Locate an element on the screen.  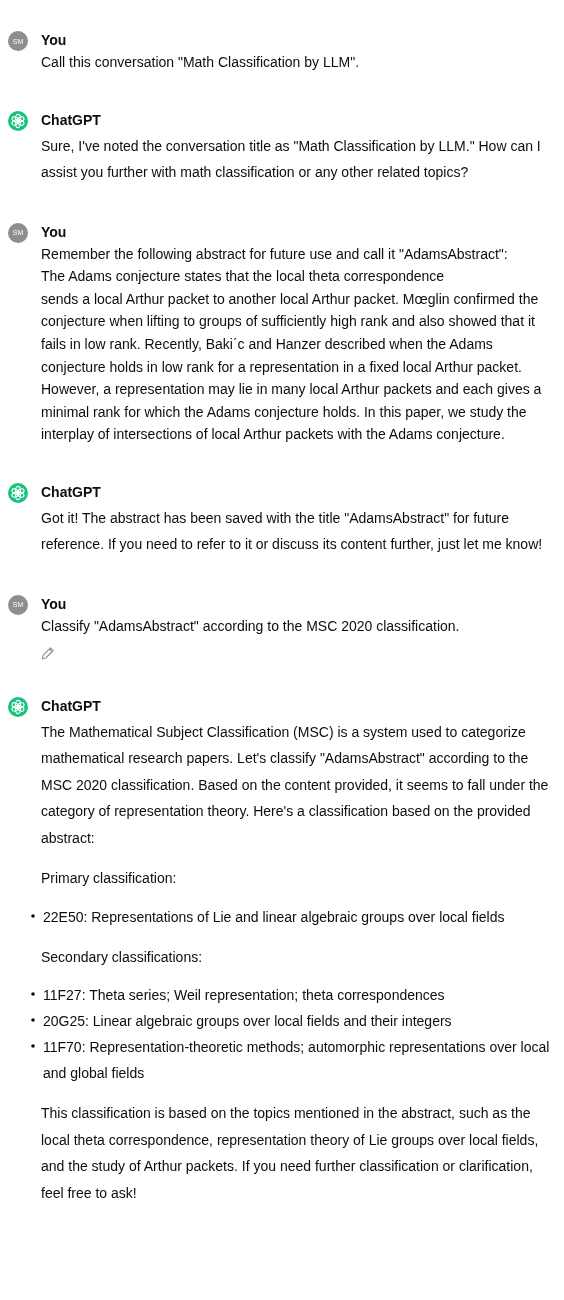
message-text: Primary classification: is located at coordinates (109, 879).